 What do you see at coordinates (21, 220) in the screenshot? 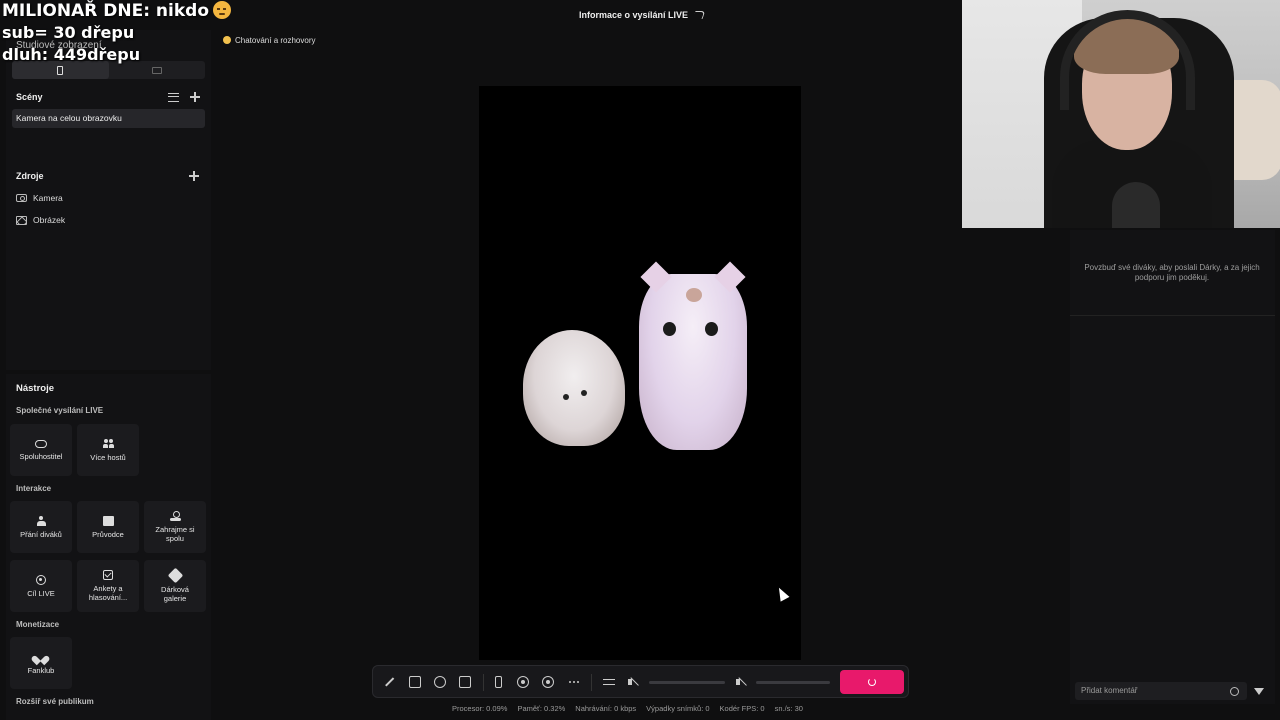
I see `image-icon` at bounding box center [21, 220].